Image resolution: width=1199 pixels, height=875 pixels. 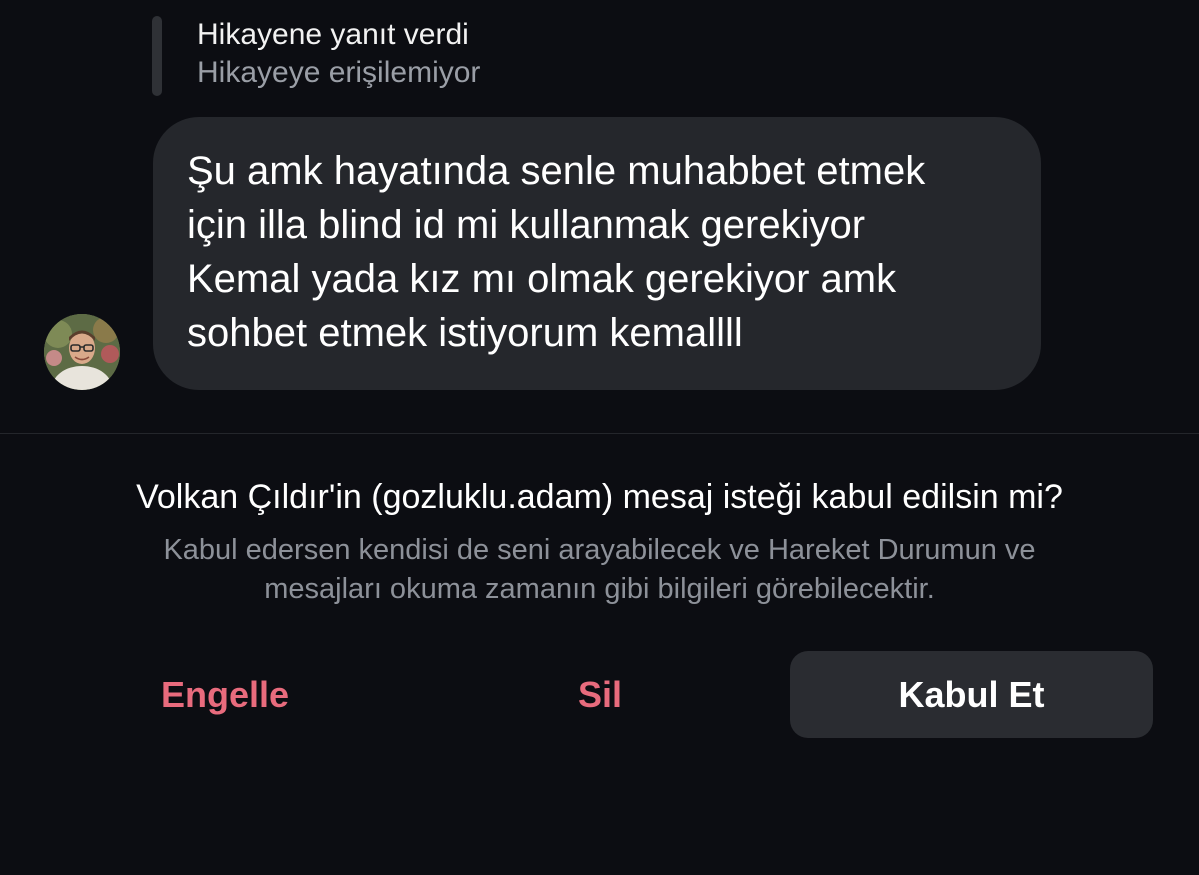 I want to click on story-unavailable-text: Hikayeye erişilemiyor, so click(x=339, y=72).